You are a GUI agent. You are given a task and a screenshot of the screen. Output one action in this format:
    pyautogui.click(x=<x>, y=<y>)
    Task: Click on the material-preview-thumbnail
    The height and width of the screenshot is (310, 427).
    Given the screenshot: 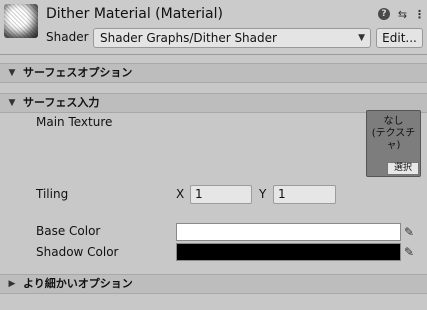 What is the action you would take?
    pyautogui.click(x=21, y=21)
    